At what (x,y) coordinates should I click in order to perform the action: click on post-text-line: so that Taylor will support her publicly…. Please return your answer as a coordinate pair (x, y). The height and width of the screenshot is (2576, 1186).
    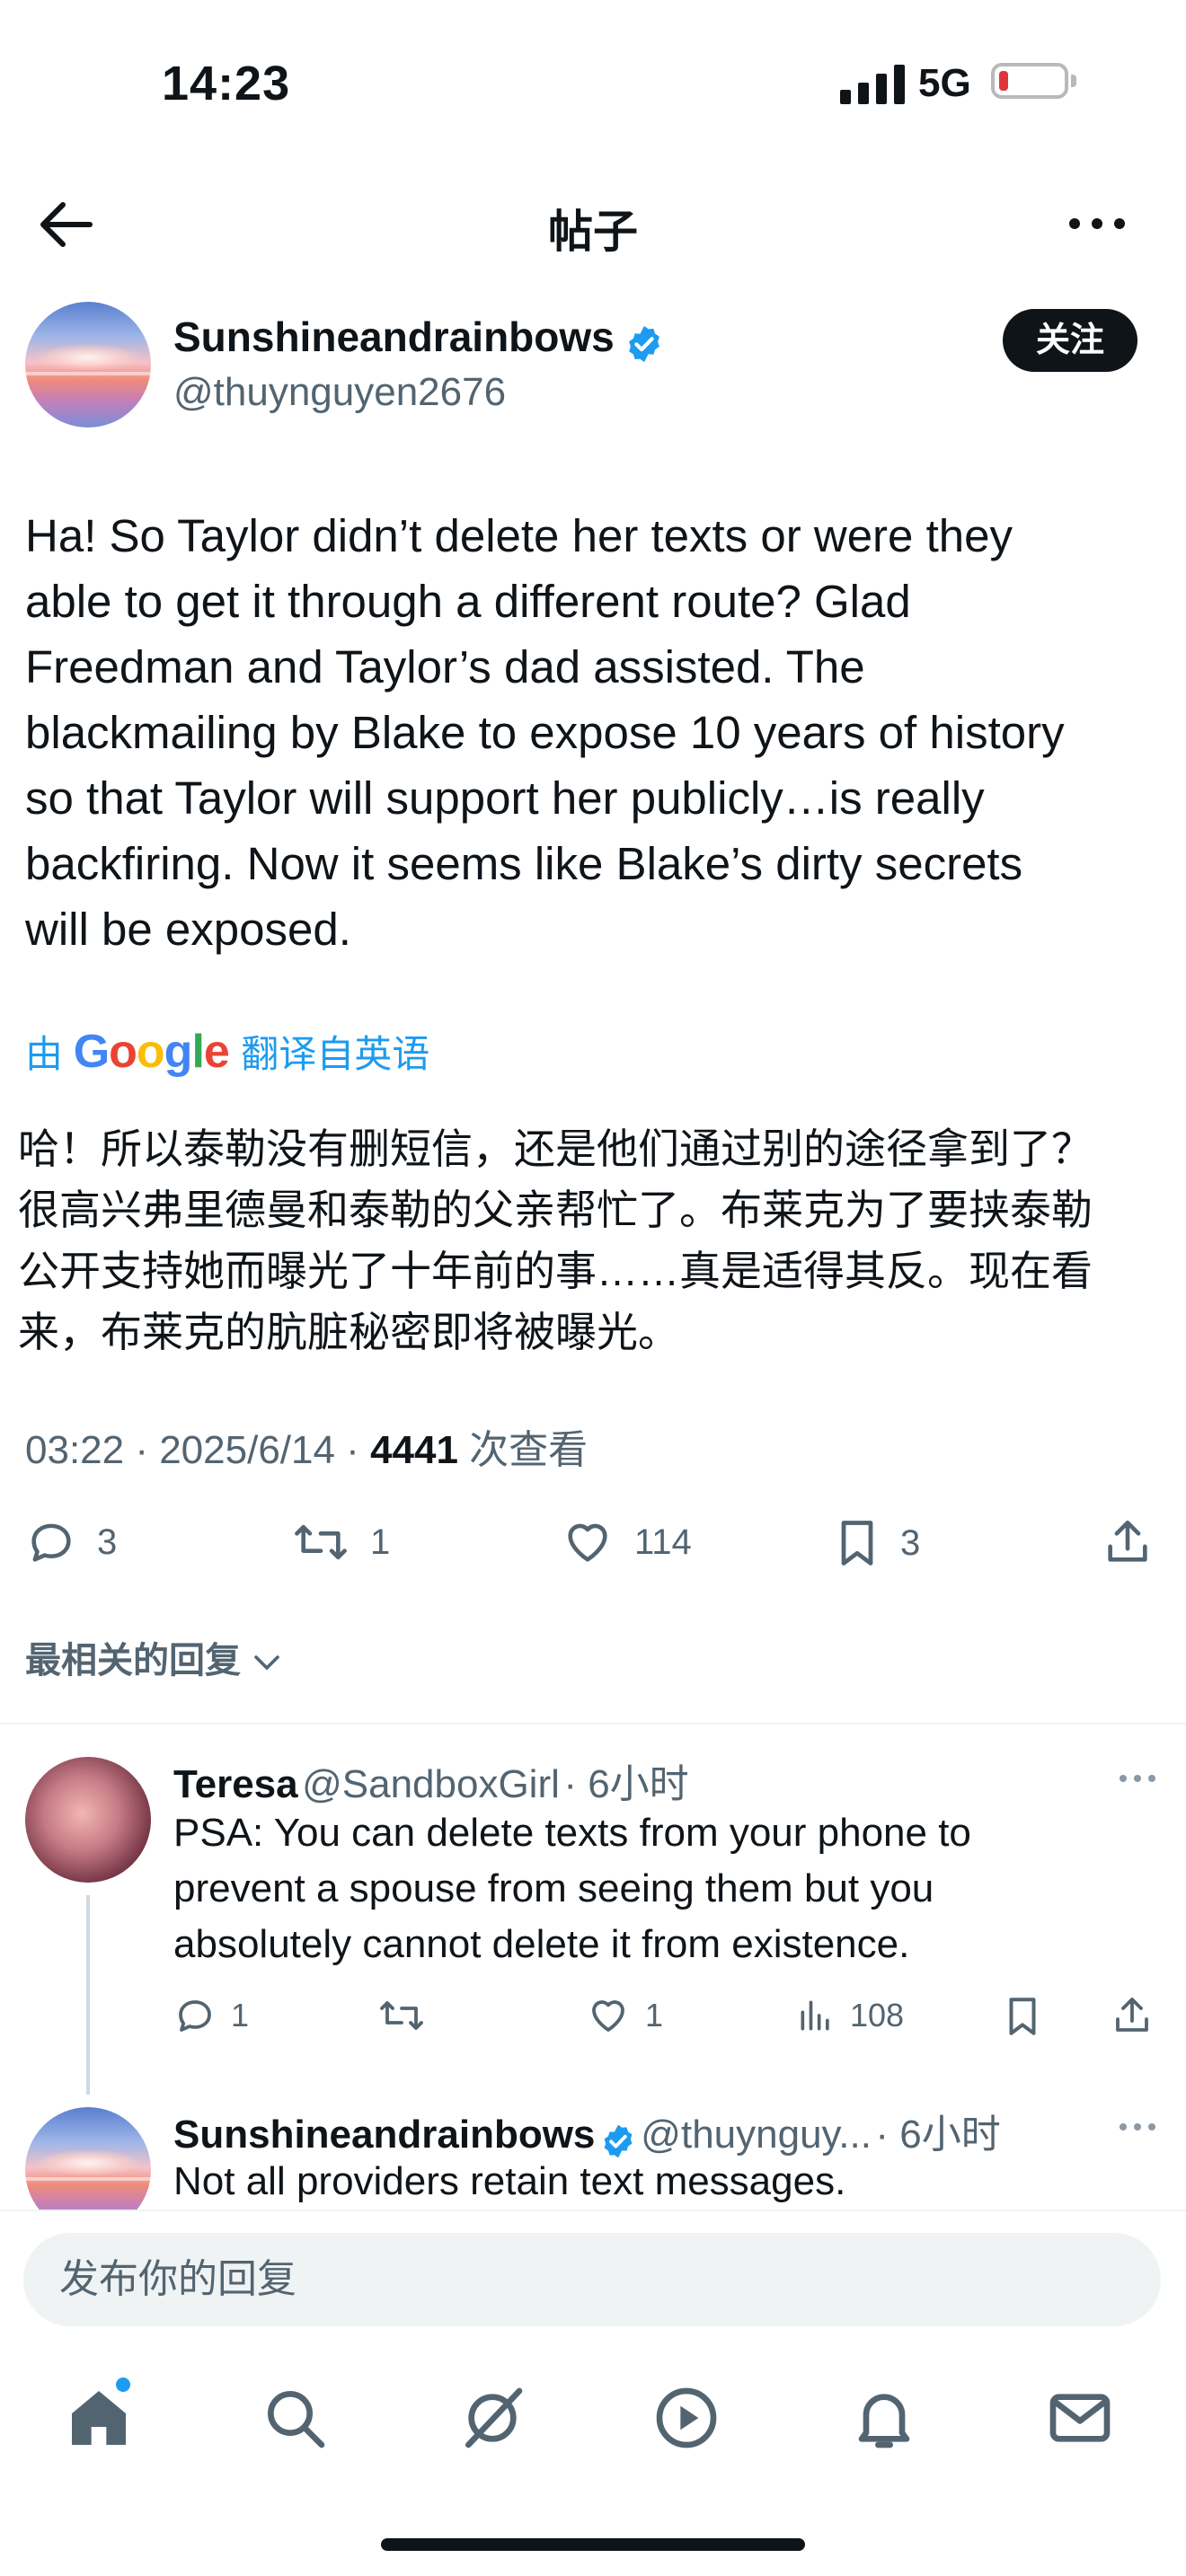
    Looking at the image, I should click on (505, 798).